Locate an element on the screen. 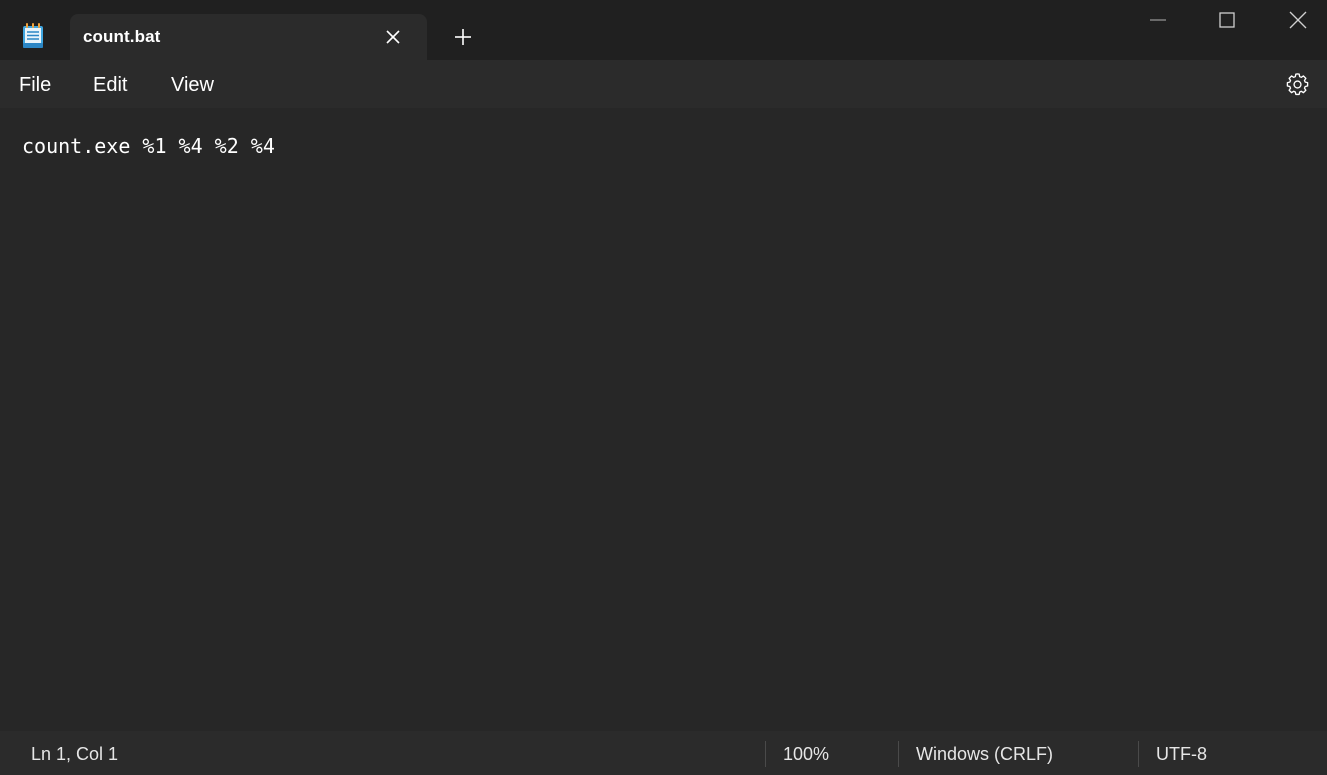 The width and height of the screenshot is (1327, 775). menu-view: View is located at coordinates (192, 85).